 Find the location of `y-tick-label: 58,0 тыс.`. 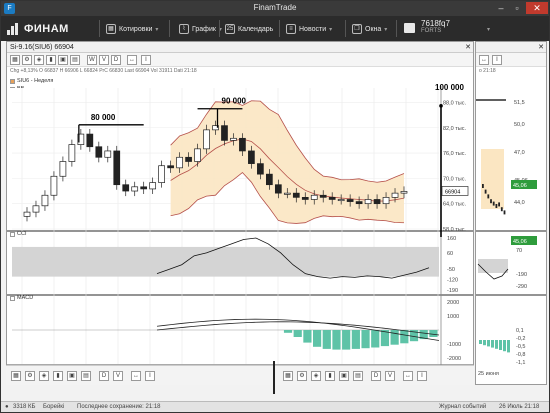

y-tick-label: 58,0 тыс. is located at coordinates (454, 230).